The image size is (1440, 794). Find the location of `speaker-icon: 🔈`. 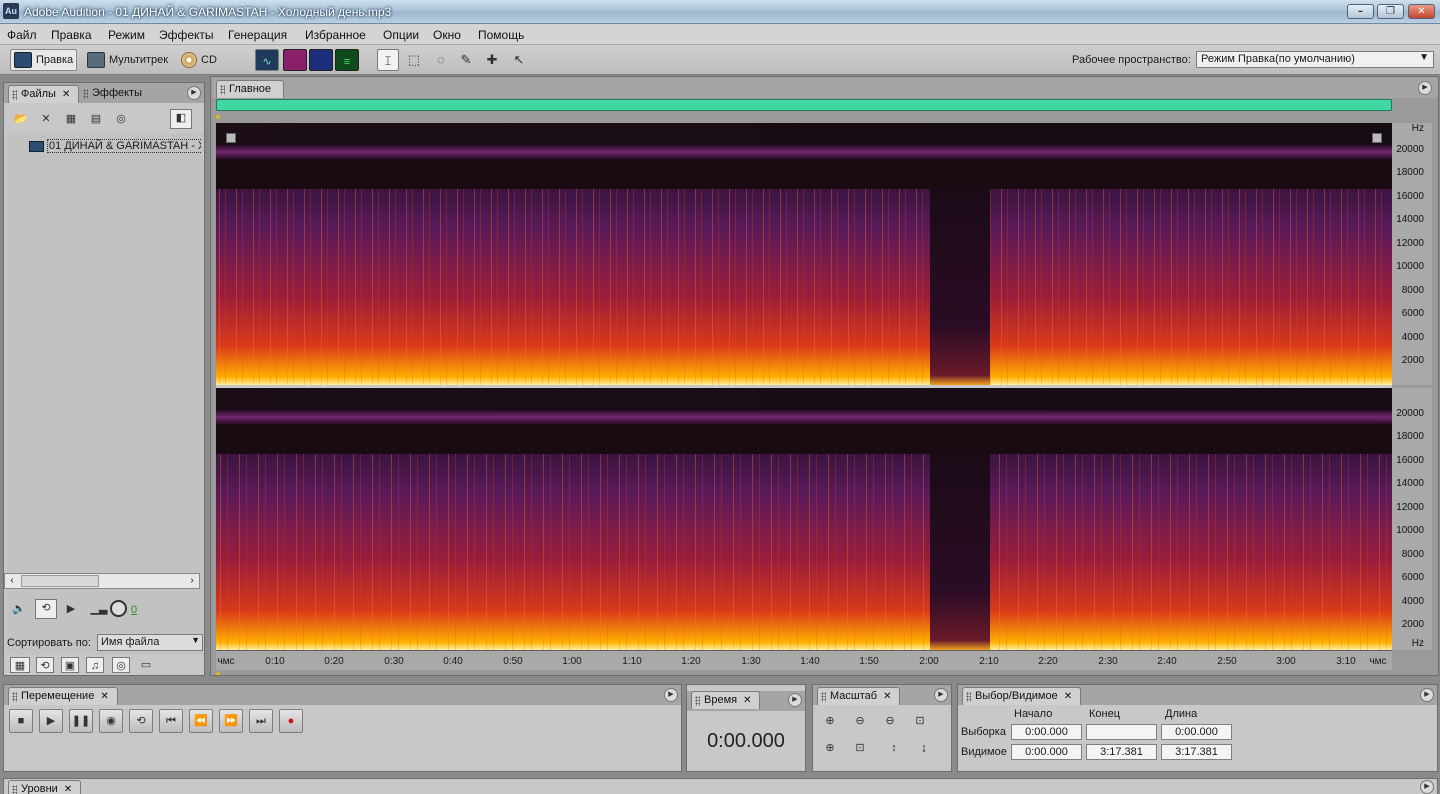

speaker-icon: 🔈 is located at coordinates (19, 609).